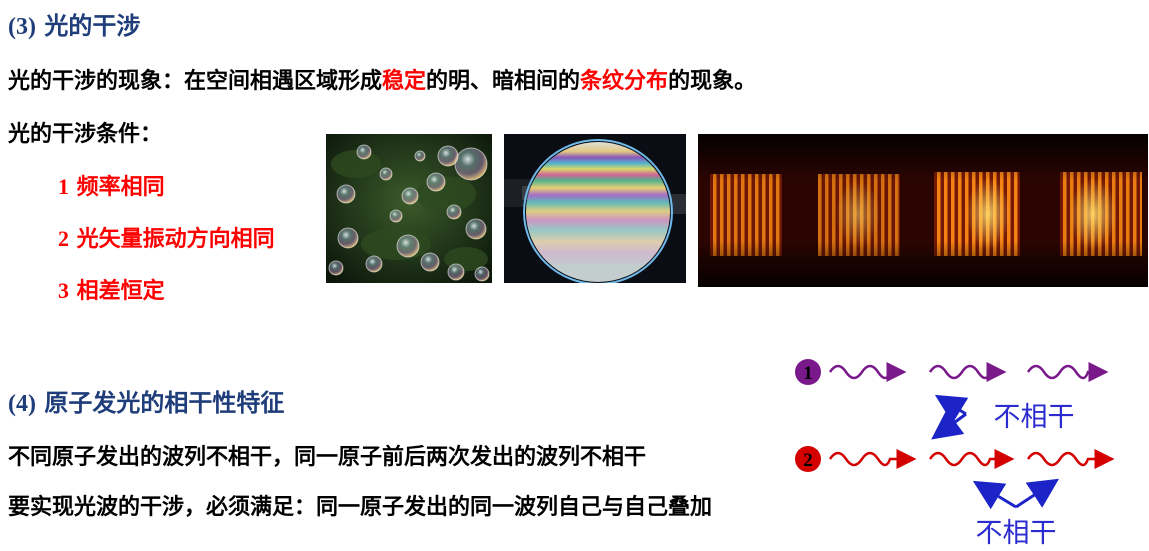 This screenshot has width=1149, height=551. I want to click on phenomenon-prefix: 光的干涉的现象：在空间相遇区域形成, so click(195, 81).